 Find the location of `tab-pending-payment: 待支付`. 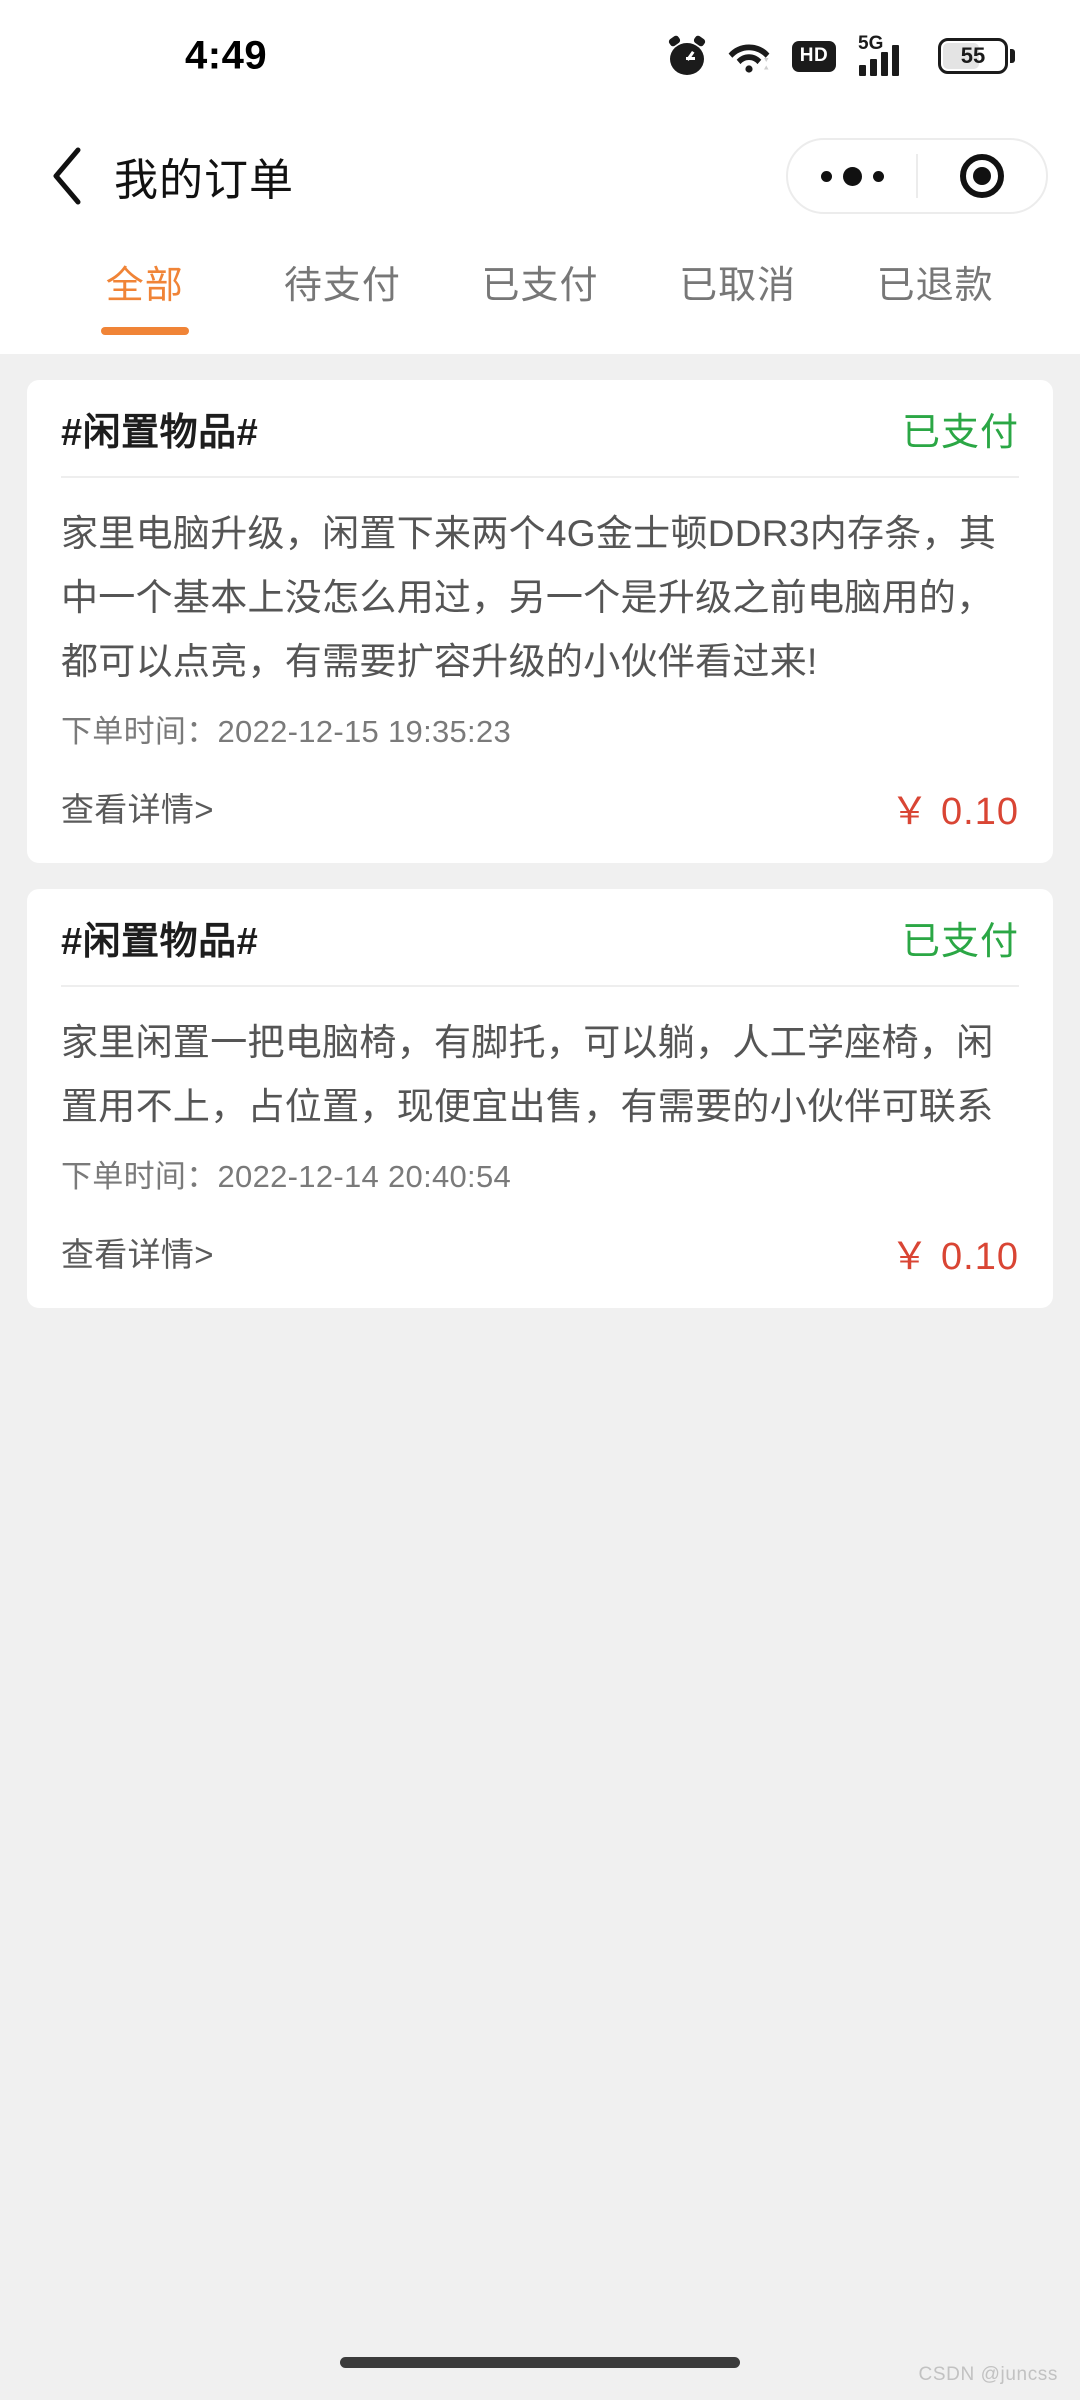

tab-pending-payment: 待支付 is located at coordinates (343, 274).